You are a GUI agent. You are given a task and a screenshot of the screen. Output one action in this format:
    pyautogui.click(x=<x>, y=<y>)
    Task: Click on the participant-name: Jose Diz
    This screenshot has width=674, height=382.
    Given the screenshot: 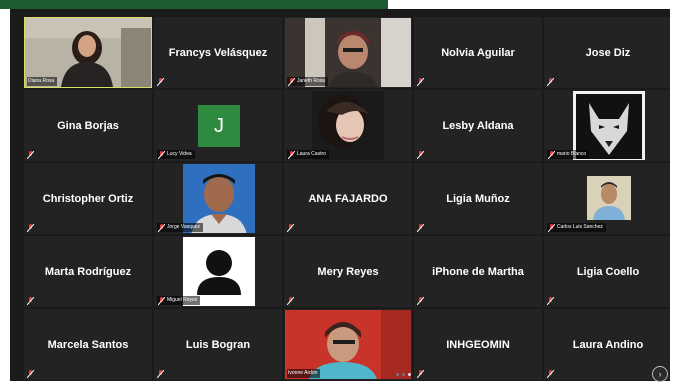 What is the action you would take?
    pyautogui.click(x=608, y=52)
    